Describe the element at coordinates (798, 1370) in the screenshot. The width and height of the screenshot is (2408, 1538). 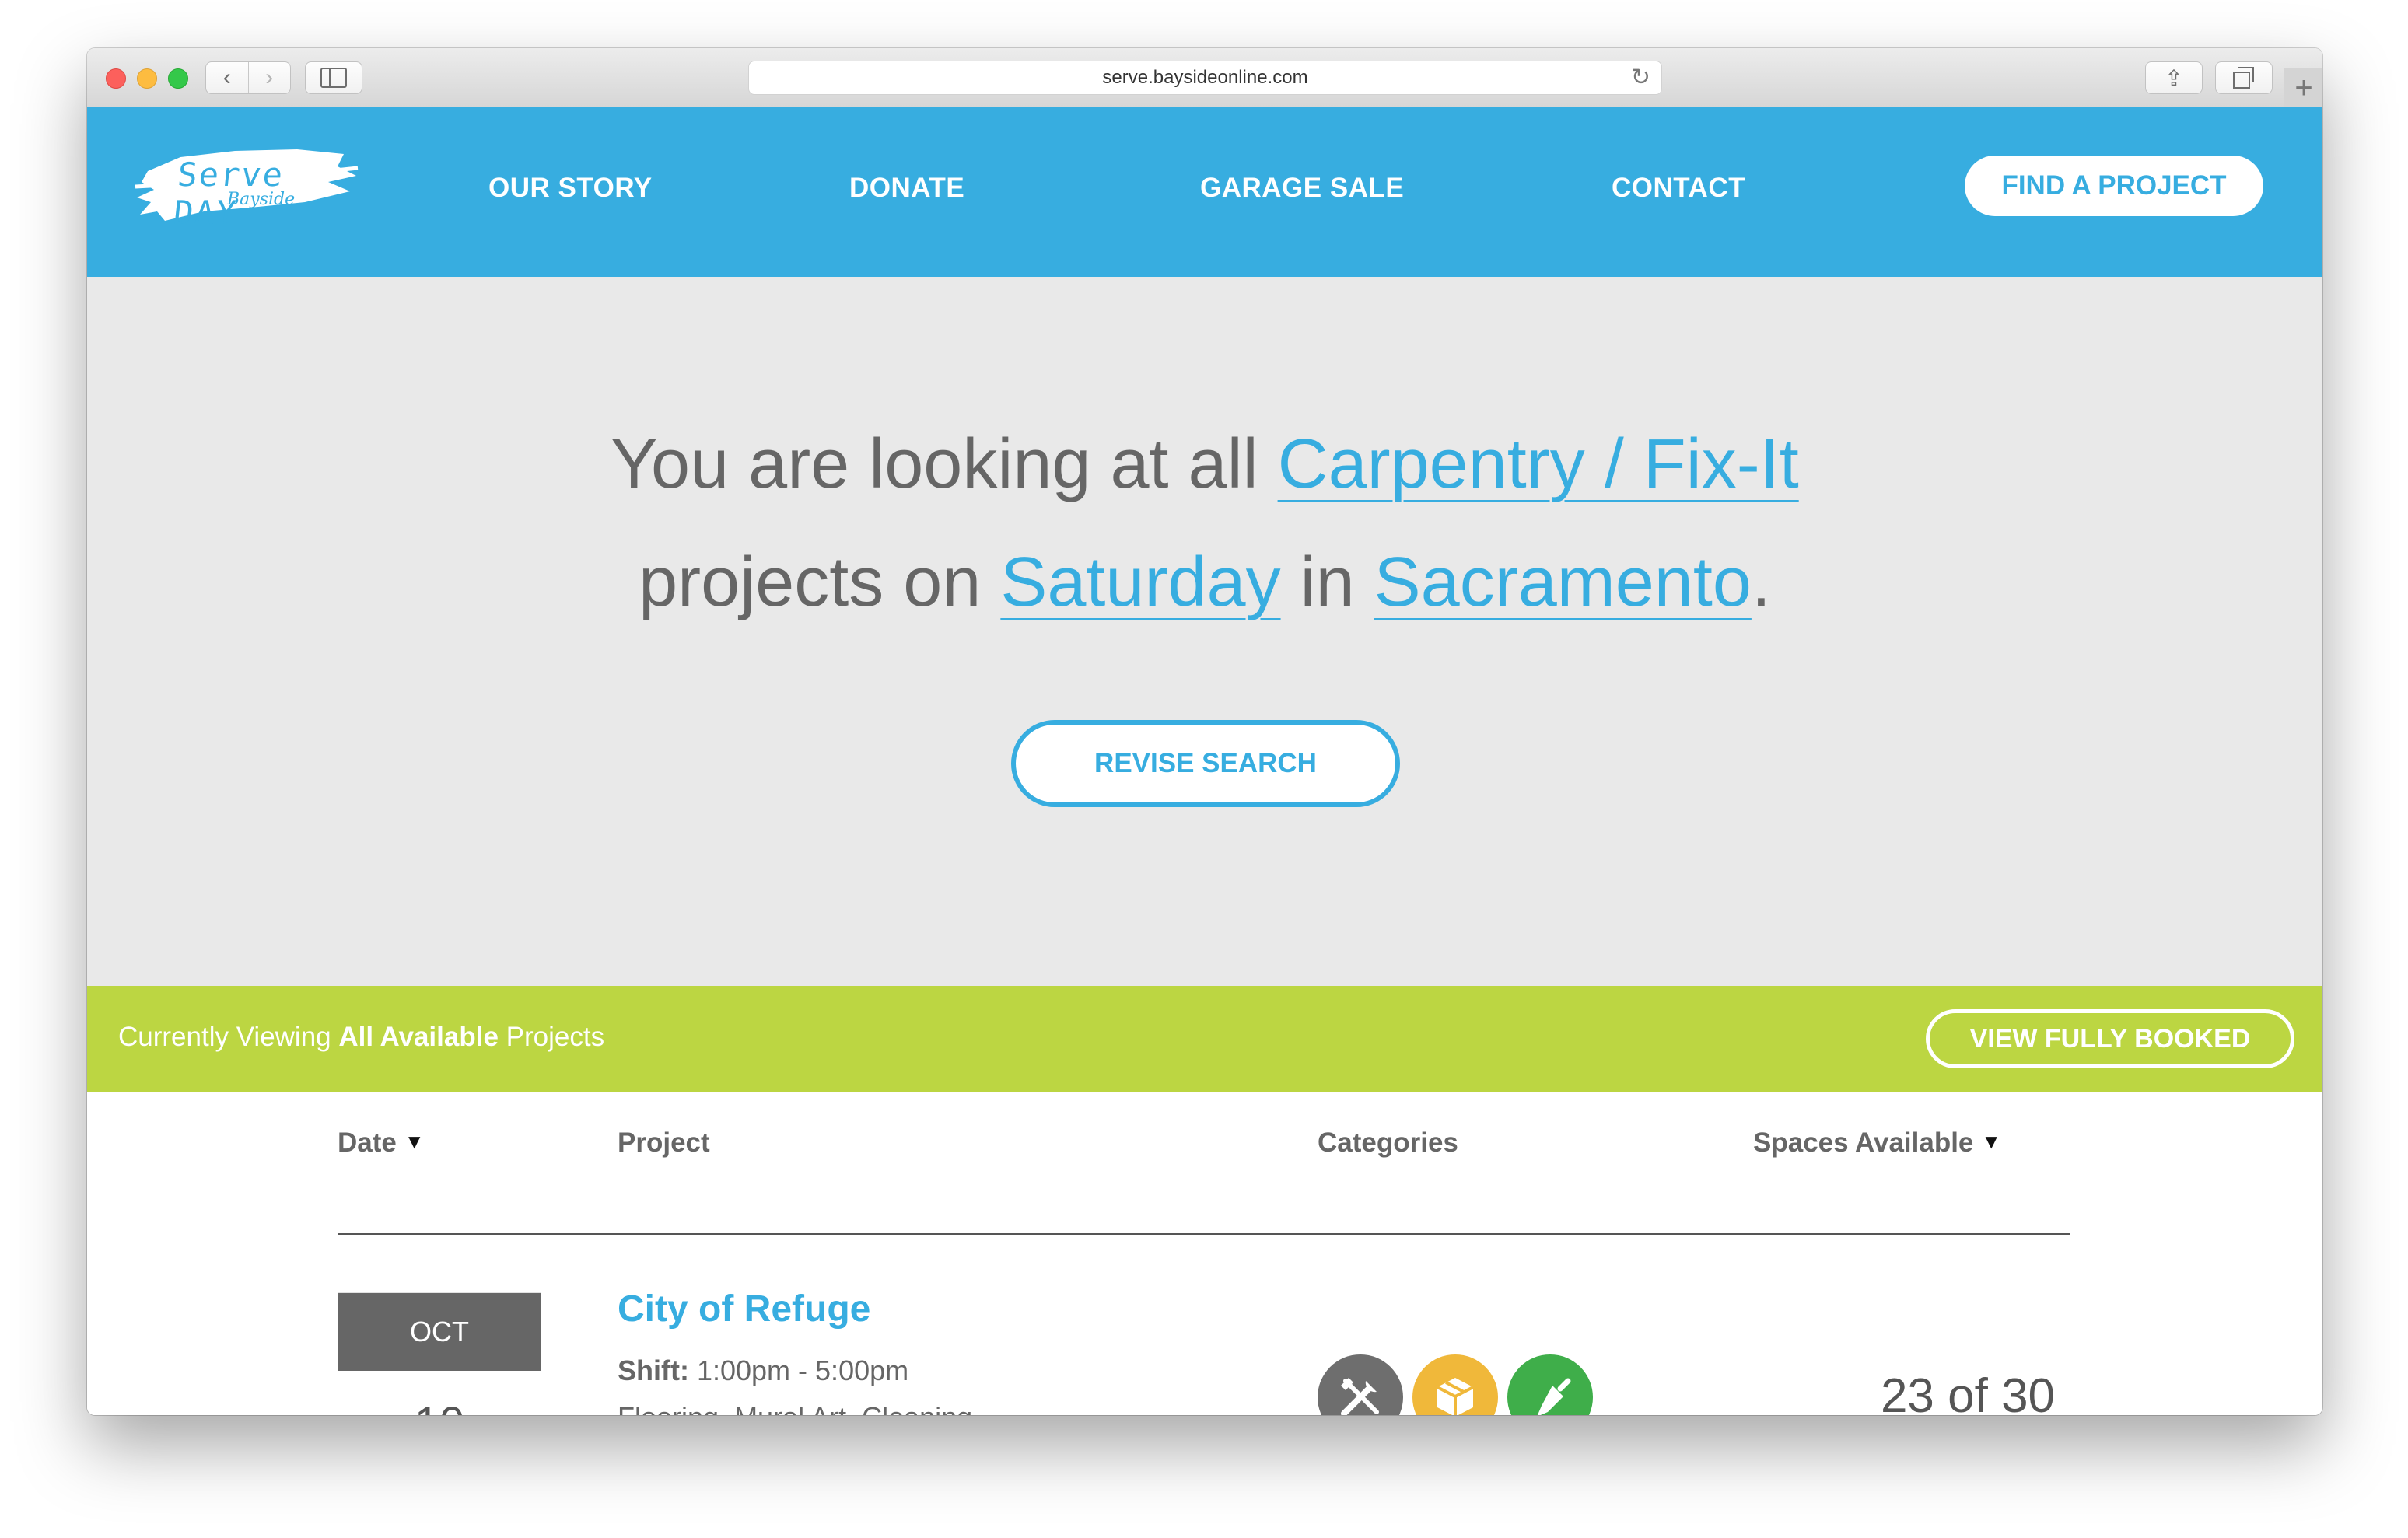
I see `shift-time: 1:00pm - 5:00pm` at that location.